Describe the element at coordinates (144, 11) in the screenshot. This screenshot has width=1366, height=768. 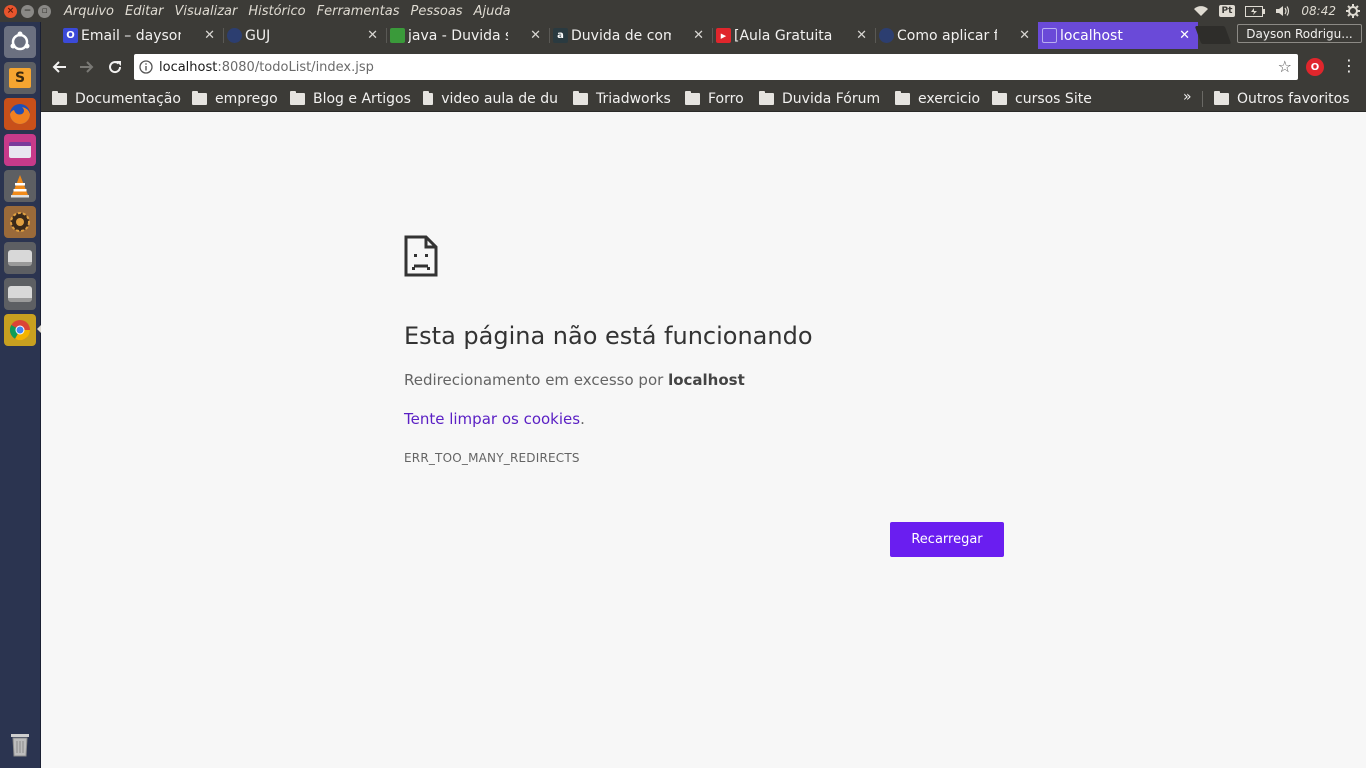
I see `menu-item-editar: Editar` at that location.